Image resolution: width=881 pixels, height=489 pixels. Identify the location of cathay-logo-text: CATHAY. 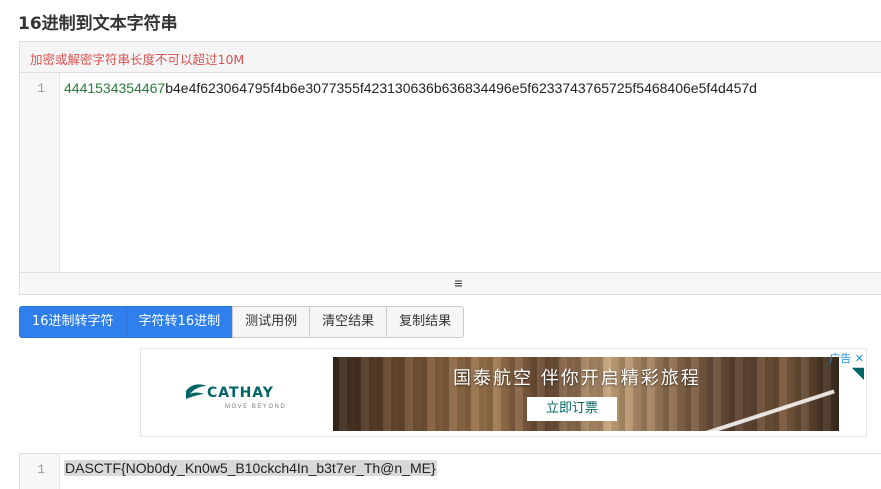
(240, 393).